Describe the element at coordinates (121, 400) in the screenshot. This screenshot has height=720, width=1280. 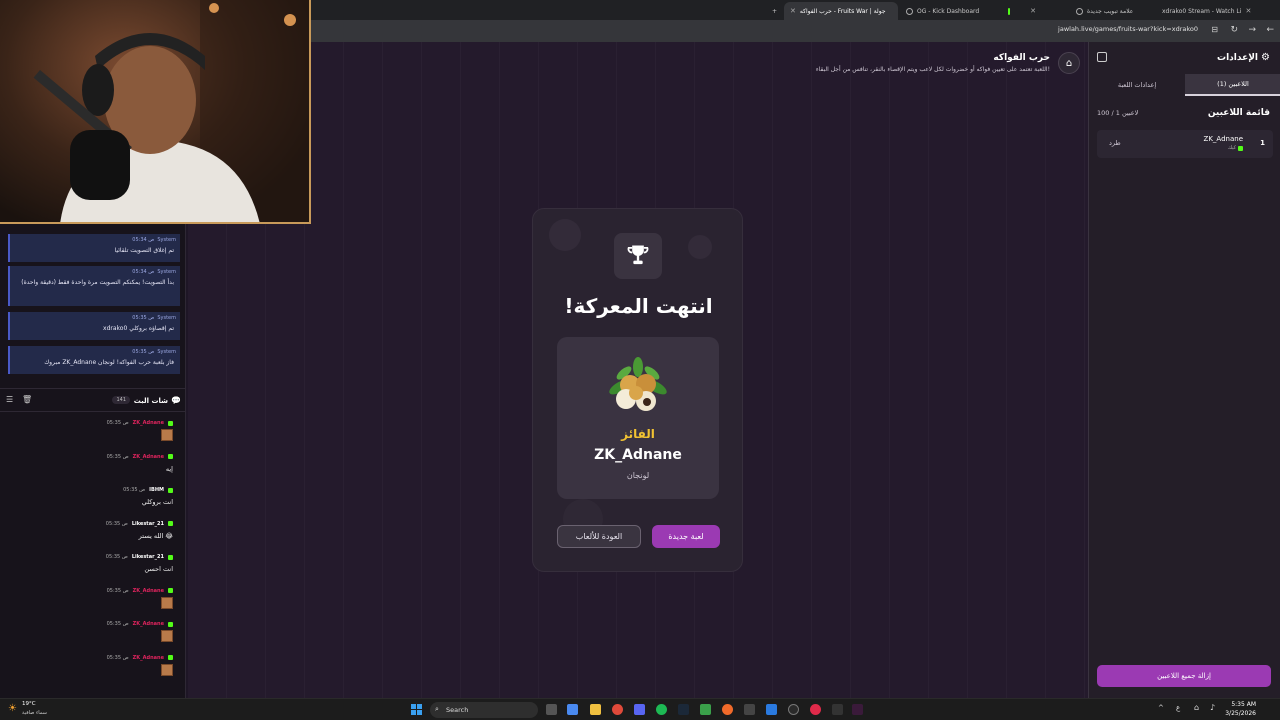
I see `viewer-count-badge: 141` at that location.